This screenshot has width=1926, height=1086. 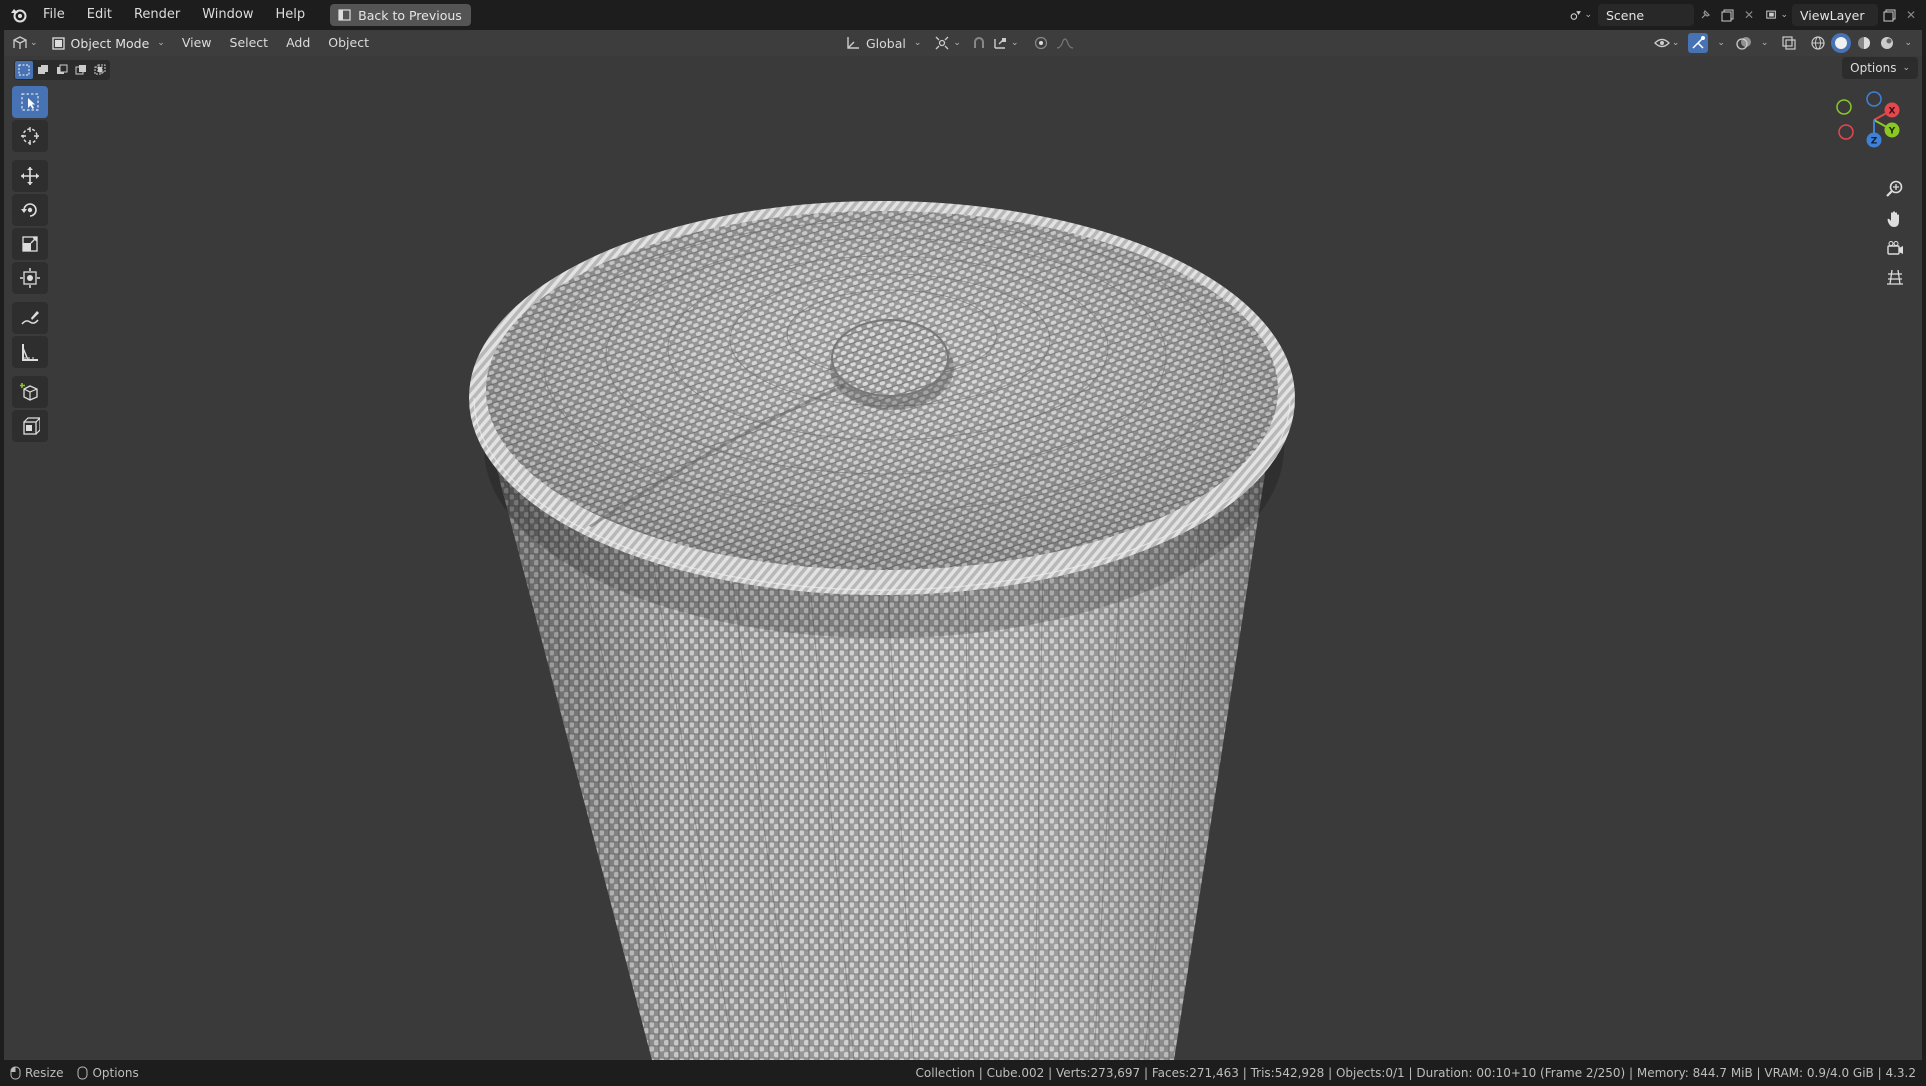 I want to click on orientation-icon, so click(x=853, y=43).